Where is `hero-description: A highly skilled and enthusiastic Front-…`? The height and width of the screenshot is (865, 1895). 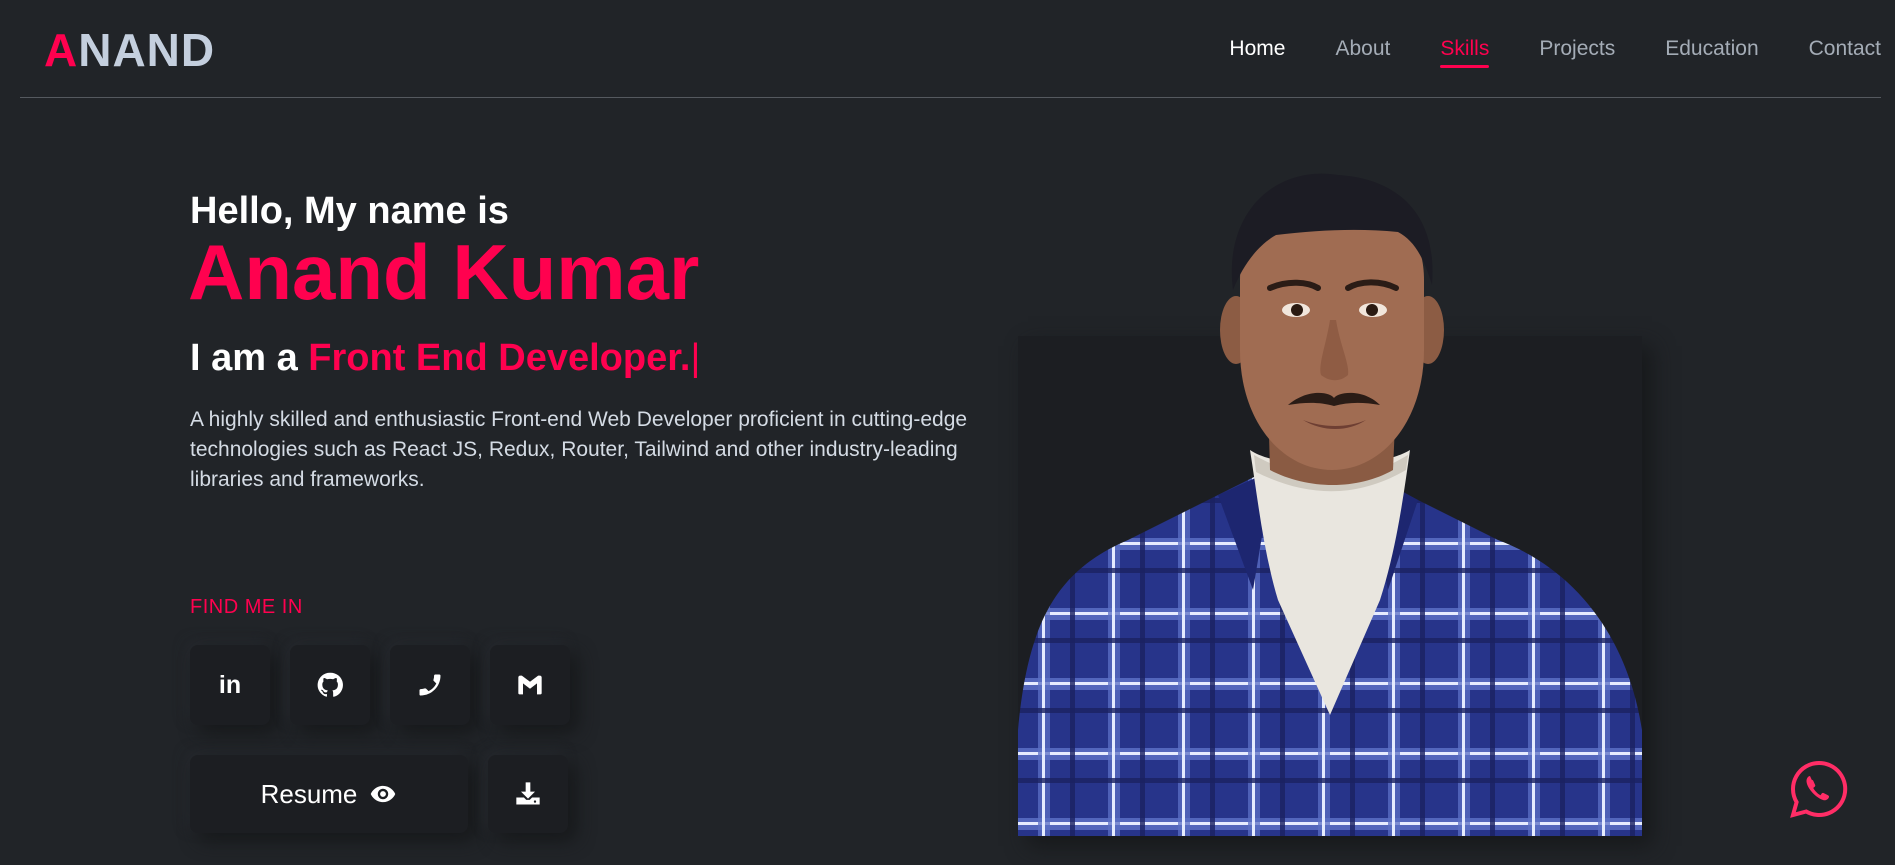 hero-description: A highly skilled and enthusiastic Front-… is located at coordinates (579, 449).